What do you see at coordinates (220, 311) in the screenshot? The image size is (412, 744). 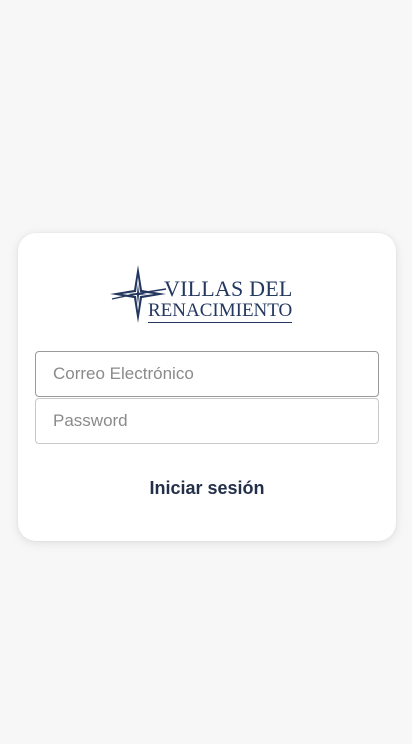 I see `brand-name-line2: RENACIMIENTO` at bounding box center [220, 311].